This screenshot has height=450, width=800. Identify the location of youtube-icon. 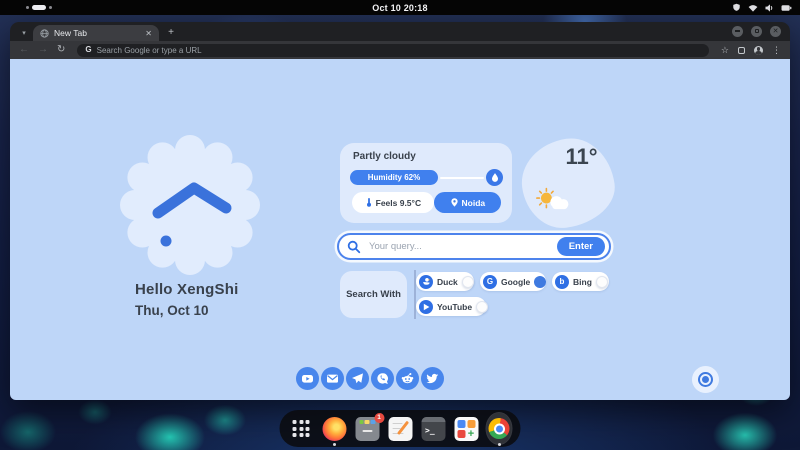
(426, 306).